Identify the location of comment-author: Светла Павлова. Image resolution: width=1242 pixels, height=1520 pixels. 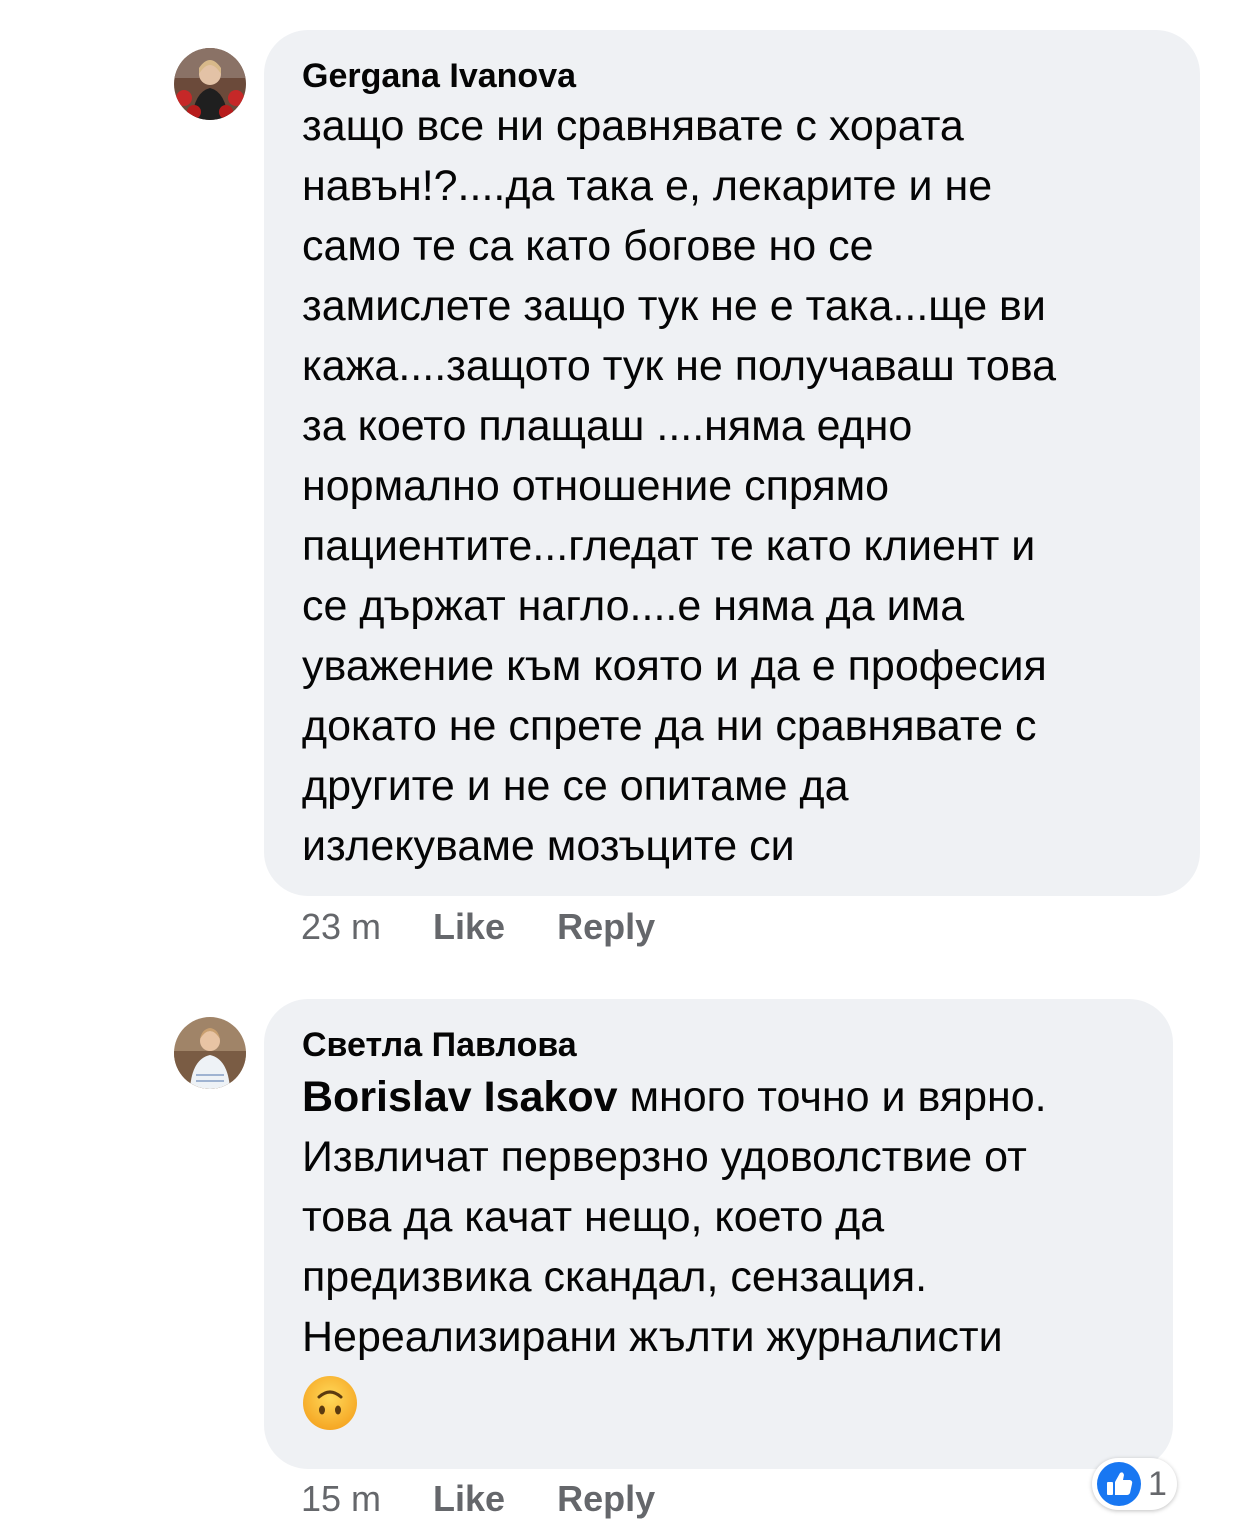
(718, 1045).